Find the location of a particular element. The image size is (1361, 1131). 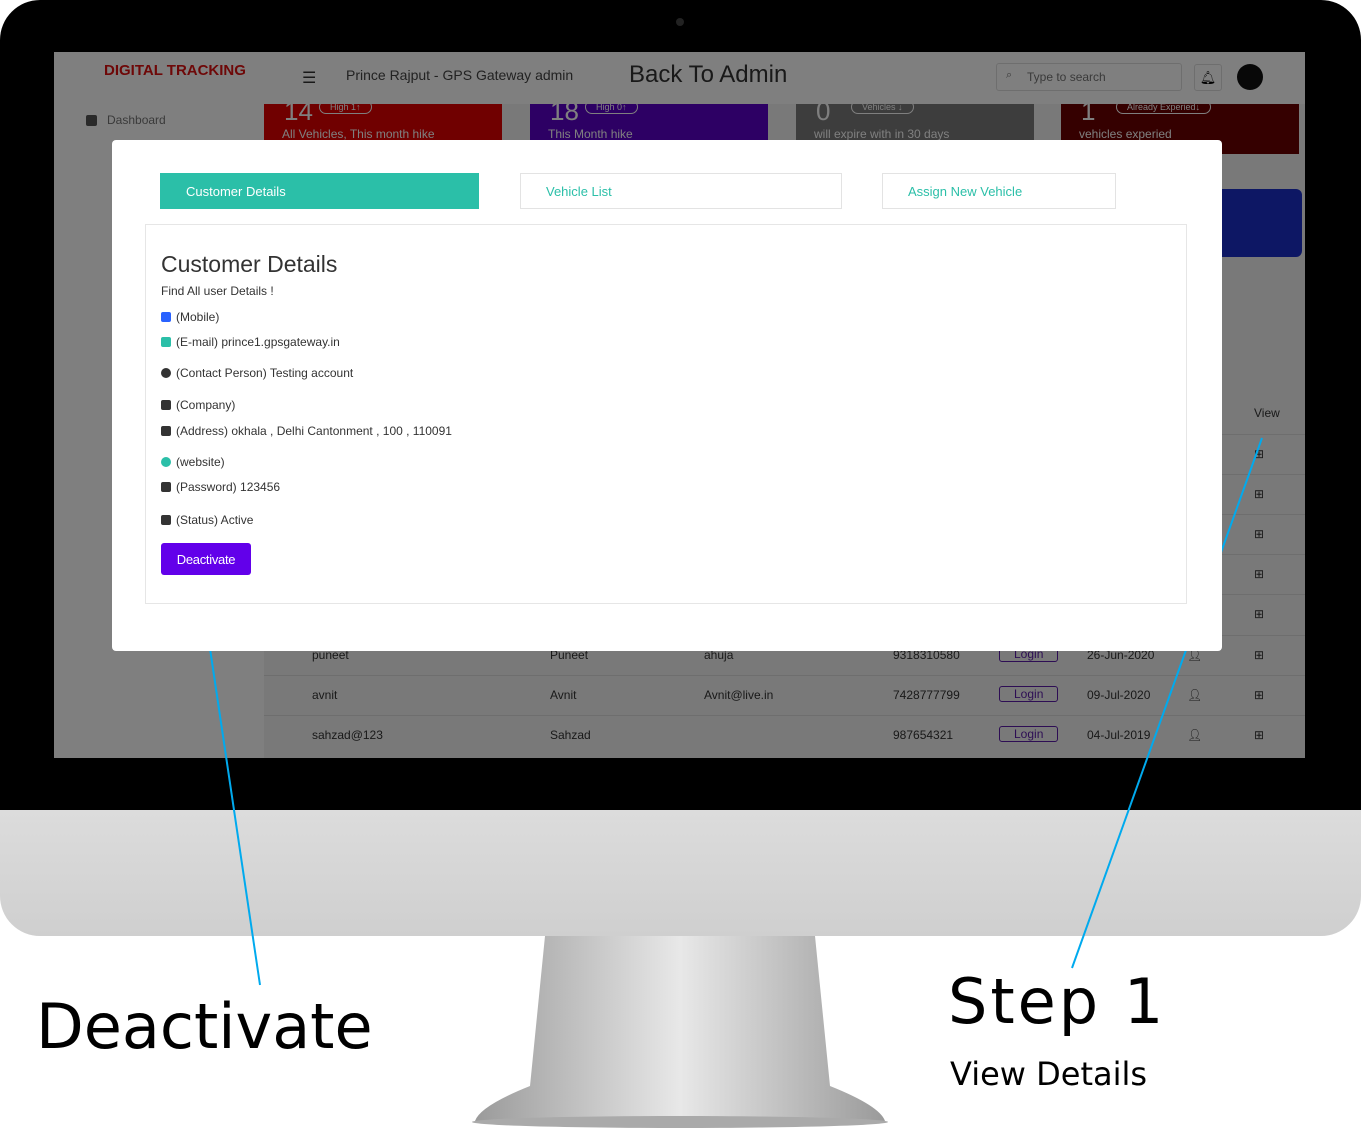

detail-line: (Mobile) is located at coordinates (190, 317).